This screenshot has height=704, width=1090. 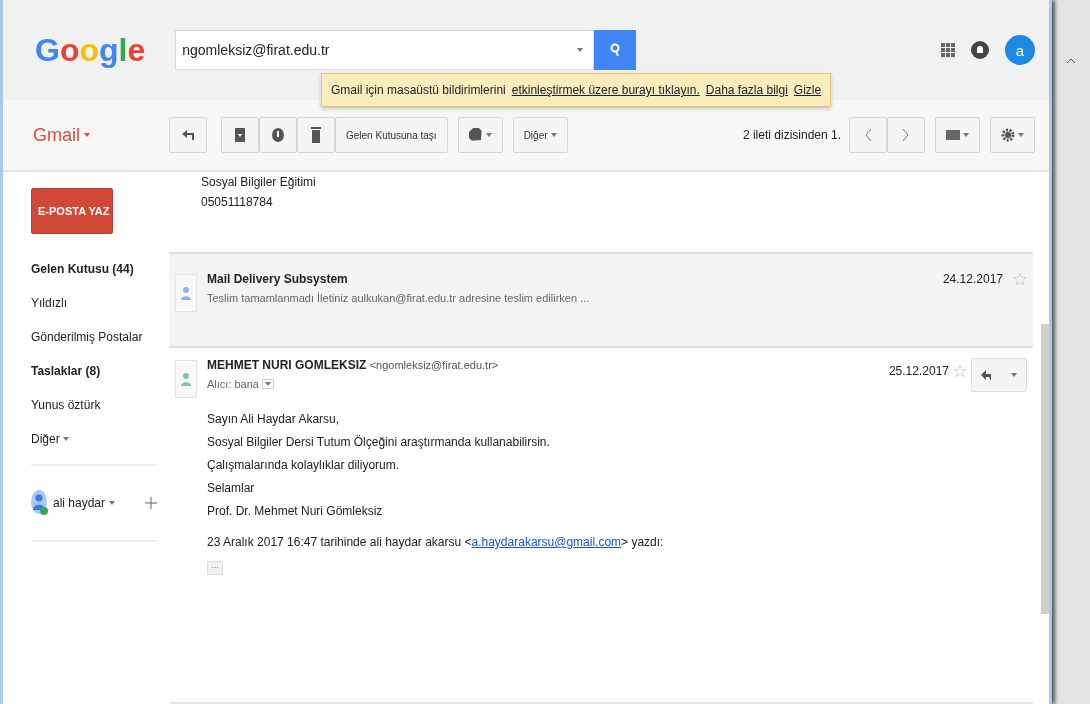 I want to click on message-text: Sosyal Bilgiler Eğitimi, so click(x=258, y=182).